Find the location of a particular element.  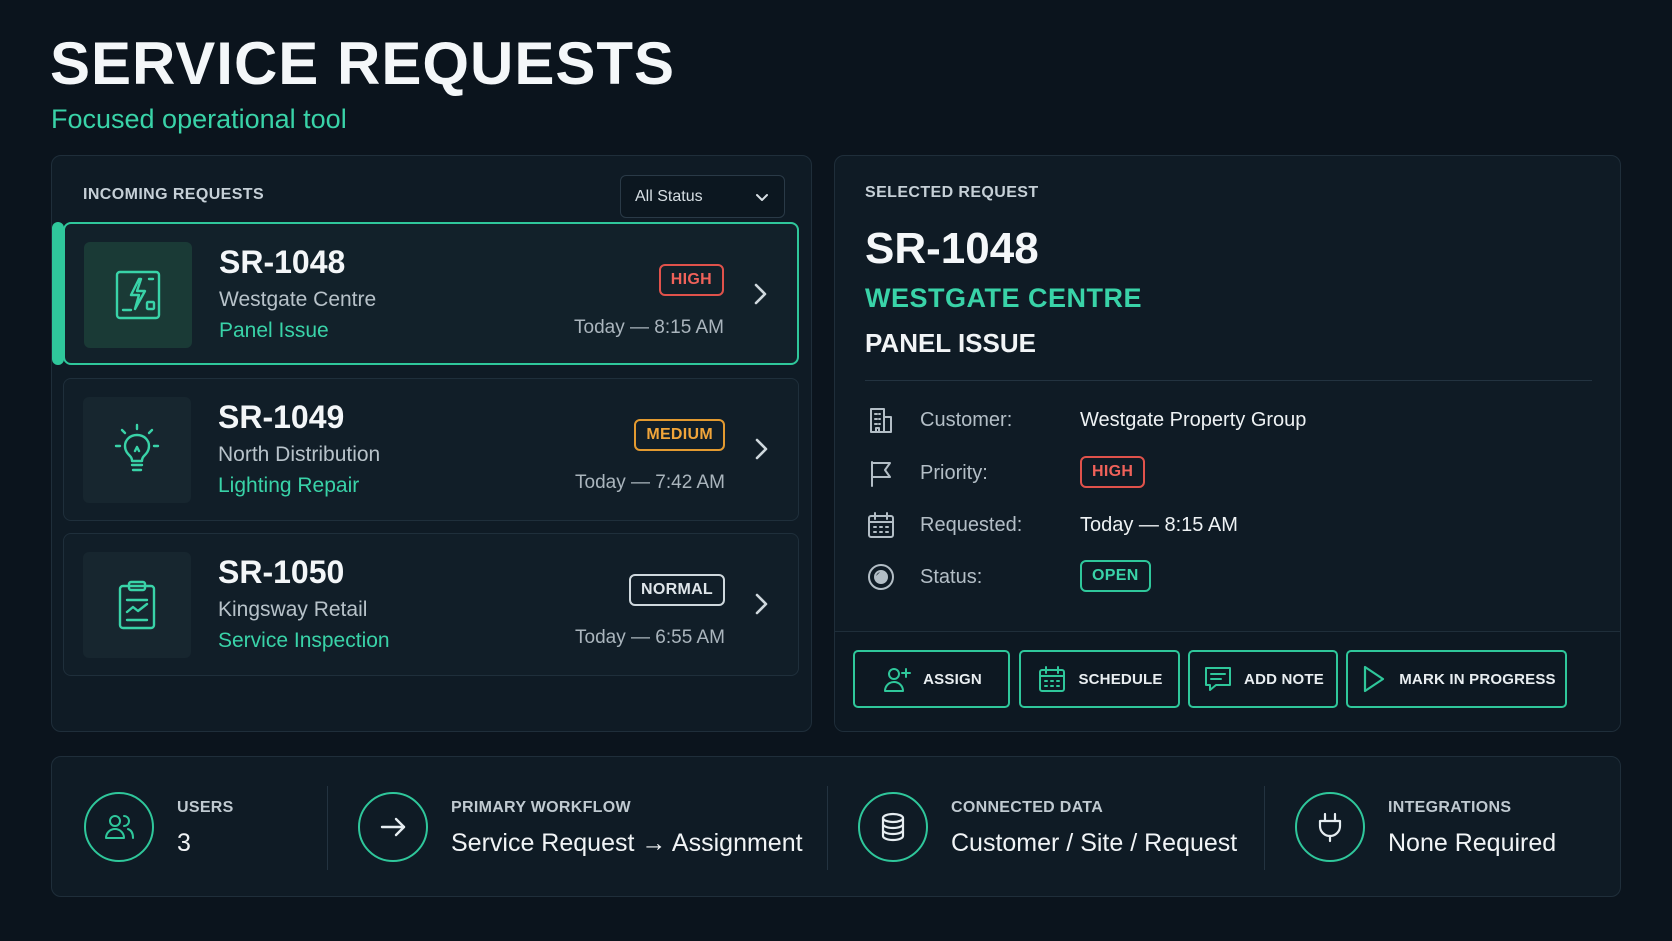

request-site: Kingsway Retail is located at coordinates (293, 609).